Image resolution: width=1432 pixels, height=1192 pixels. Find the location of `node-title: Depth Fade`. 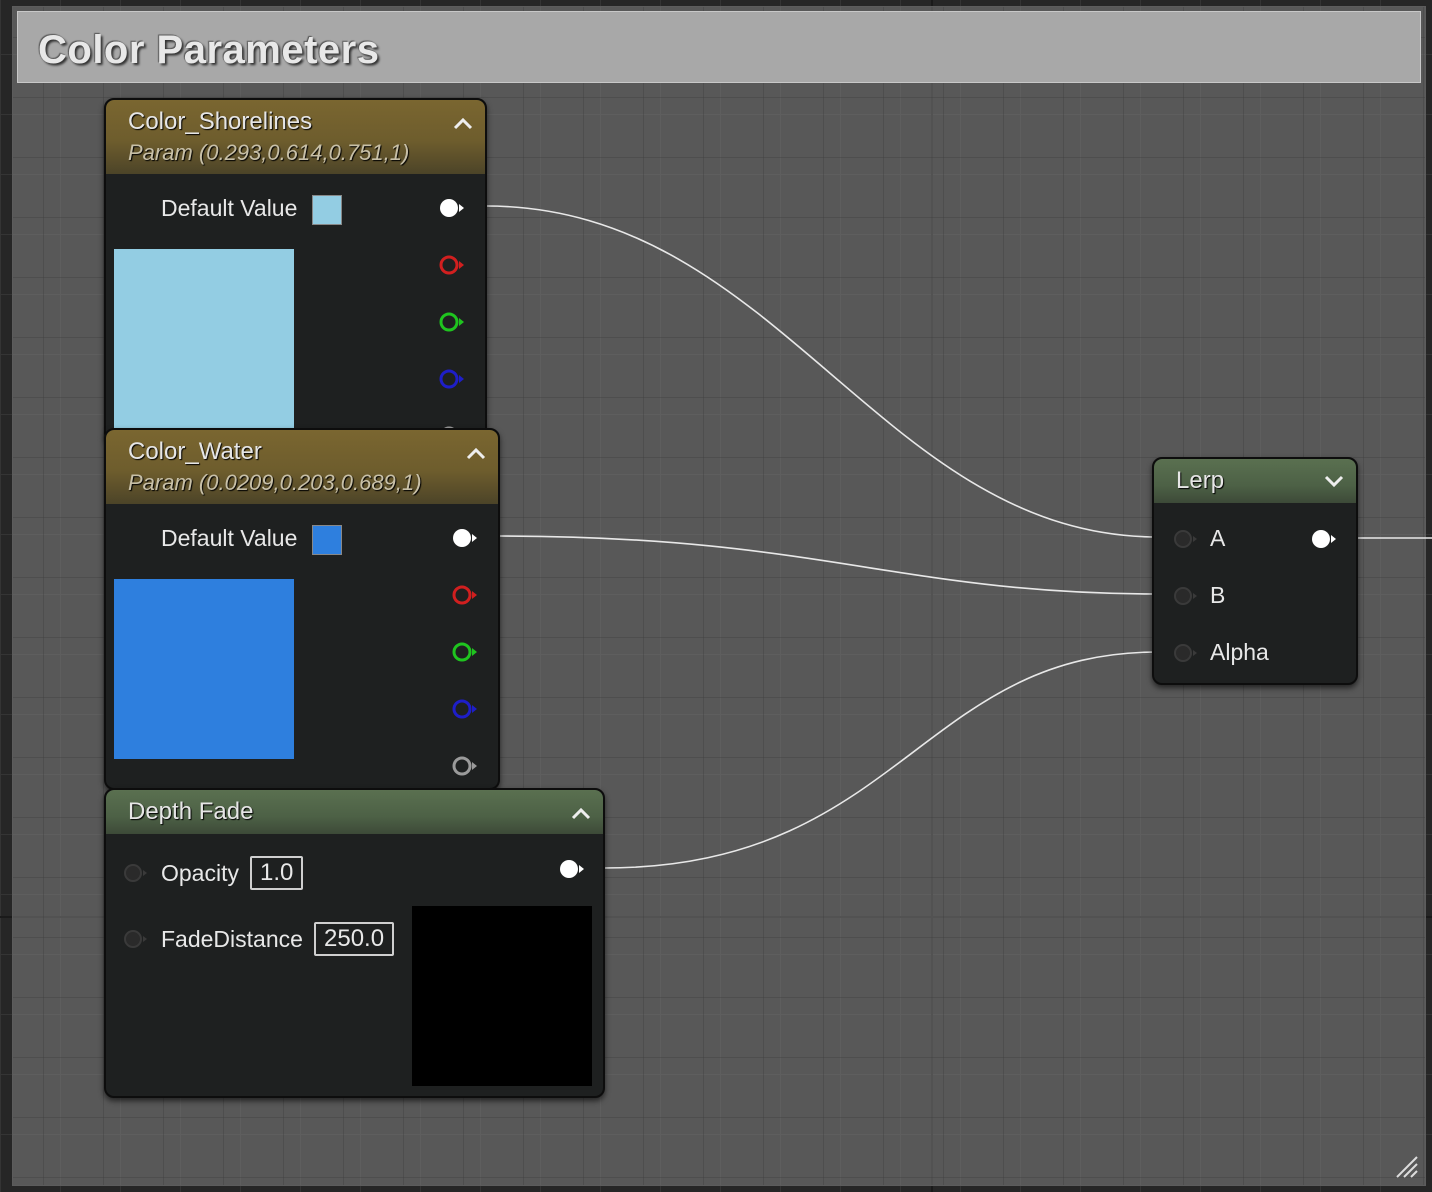

node-title: Depth Fade is located at coordinates (191, 811).